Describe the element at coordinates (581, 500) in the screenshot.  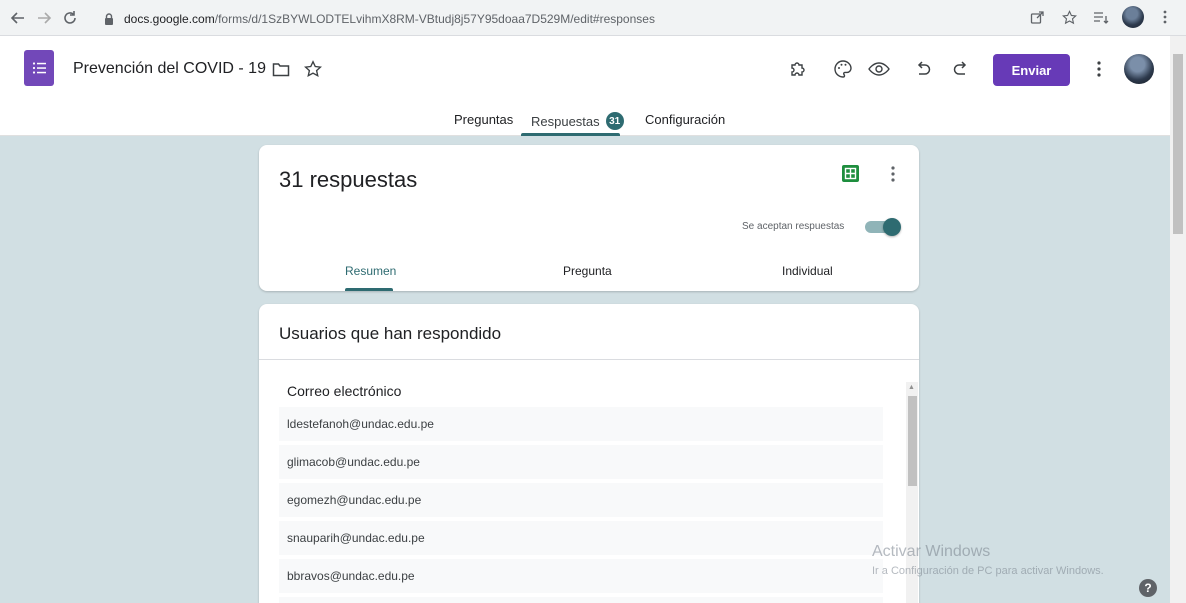
I see `email-row: egomezh@undac.edu.pe` at that location.